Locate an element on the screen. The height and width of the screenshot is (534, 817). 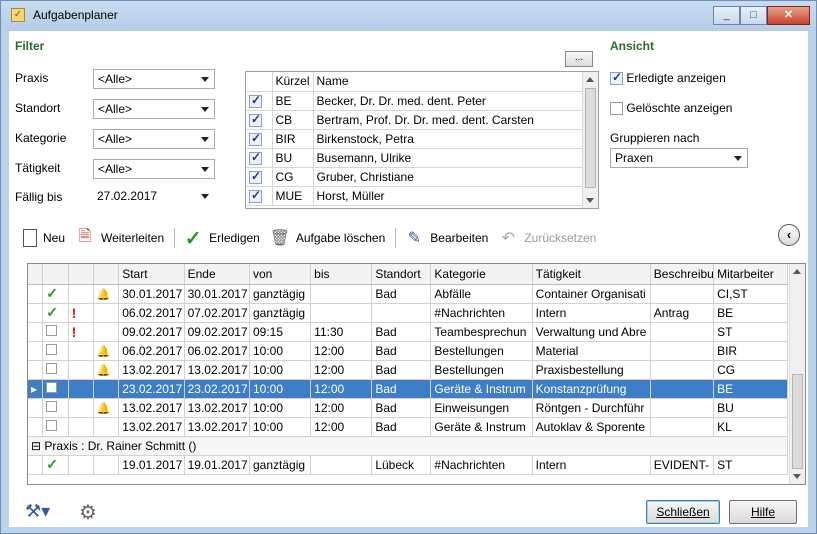
minimize-button: _ is located at coordinates (726, 15).